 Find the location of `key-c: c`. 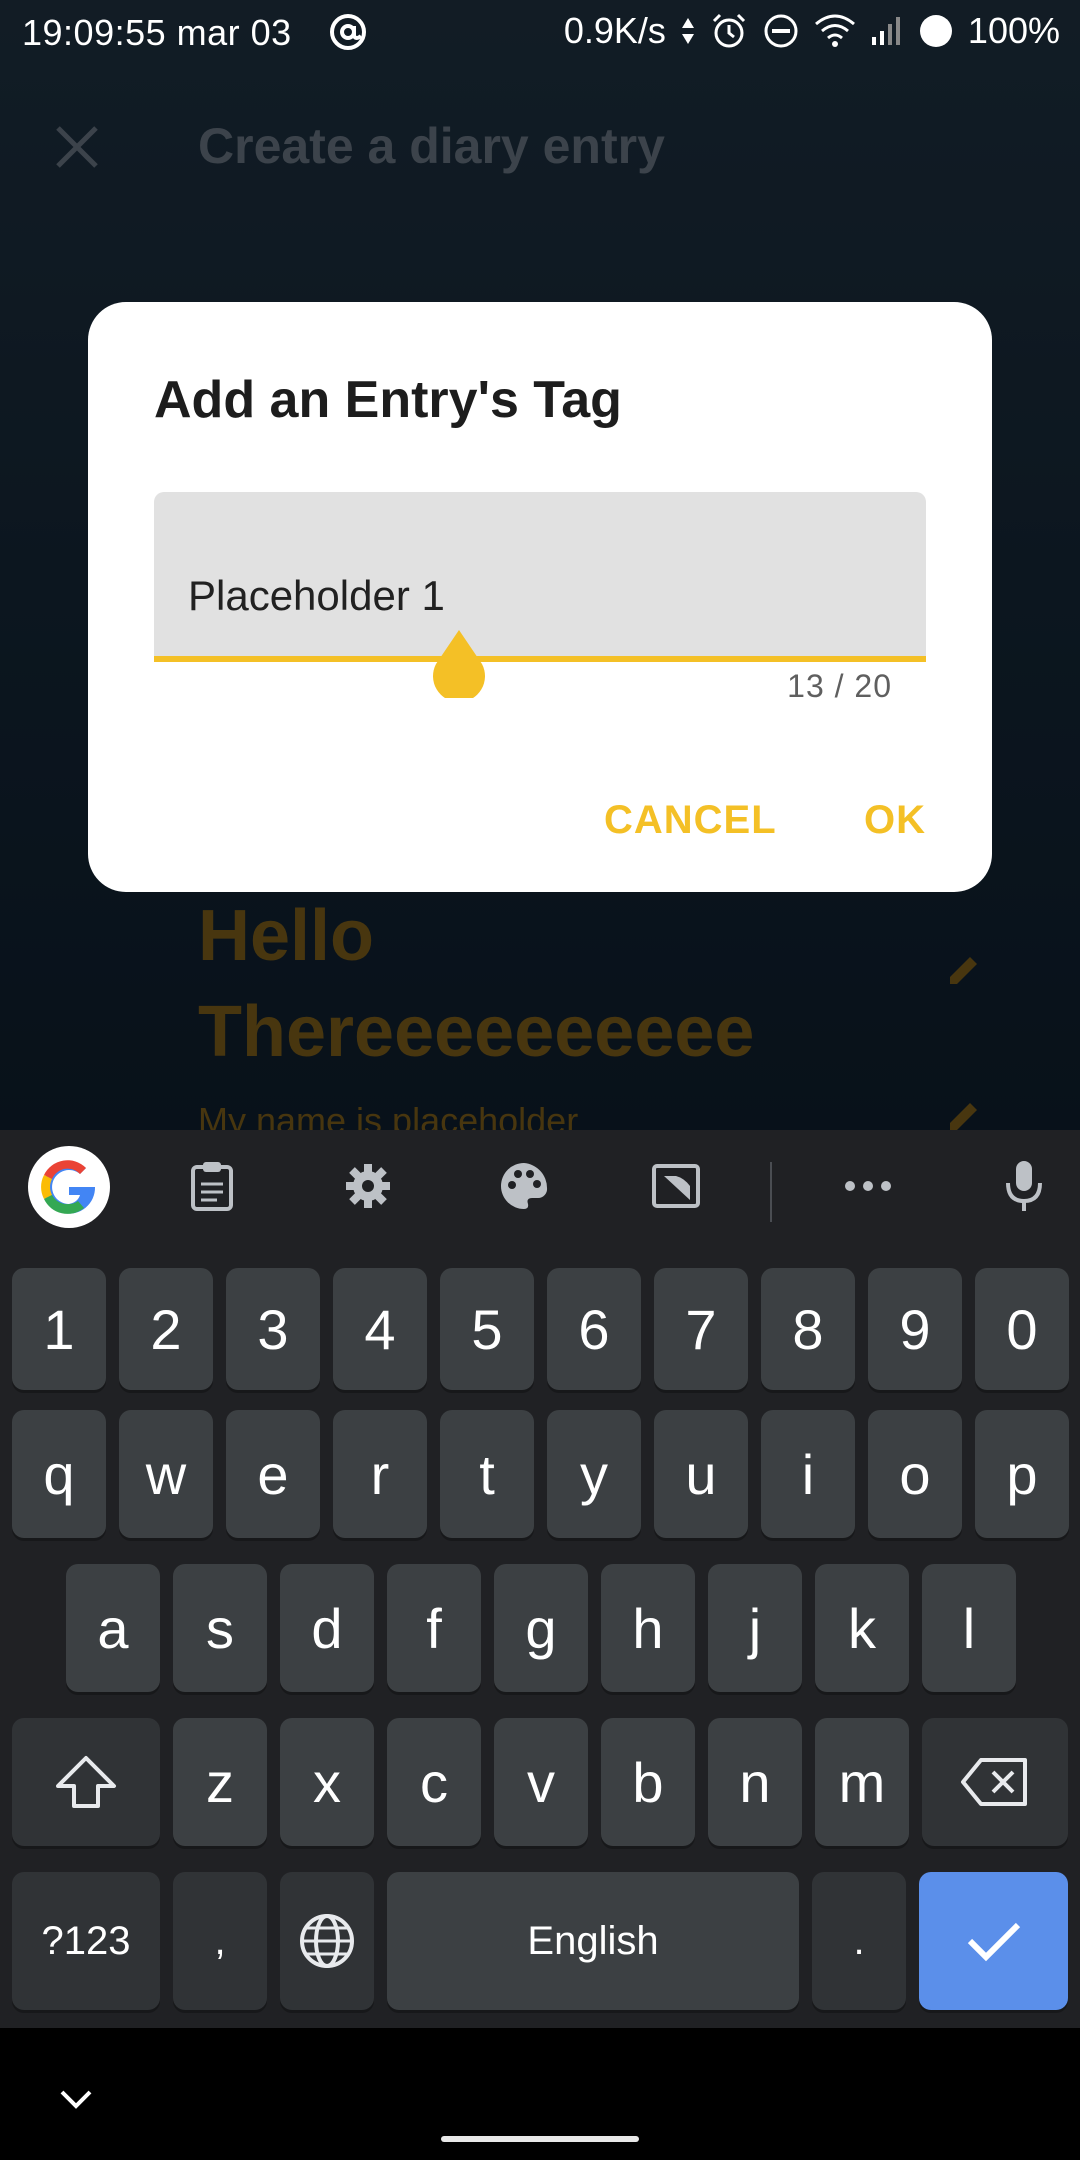

key-c: c is located at coordinates (434, 1782).